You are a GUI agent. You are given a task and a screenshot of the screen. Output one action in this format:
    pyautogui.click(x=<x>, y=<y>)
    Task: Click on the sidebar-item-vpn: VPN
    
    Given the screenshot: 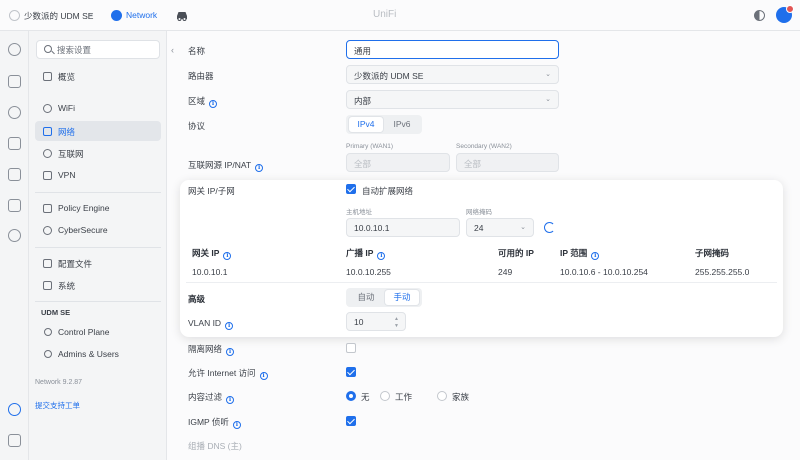 What is the action you would take?
    pyautogui.click(x=98, y=175)
    